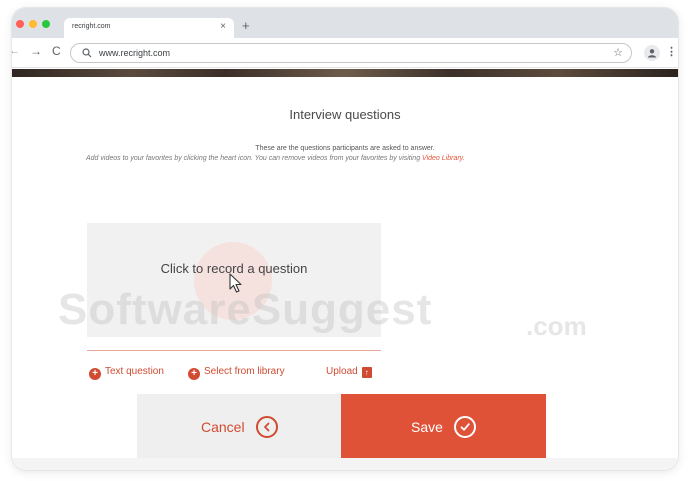 The image size is (690, 481). What do you see at coordinates (652, 53) in the screenshot?
I see `profile-avatar-icon` at bounding box center [652, 53].